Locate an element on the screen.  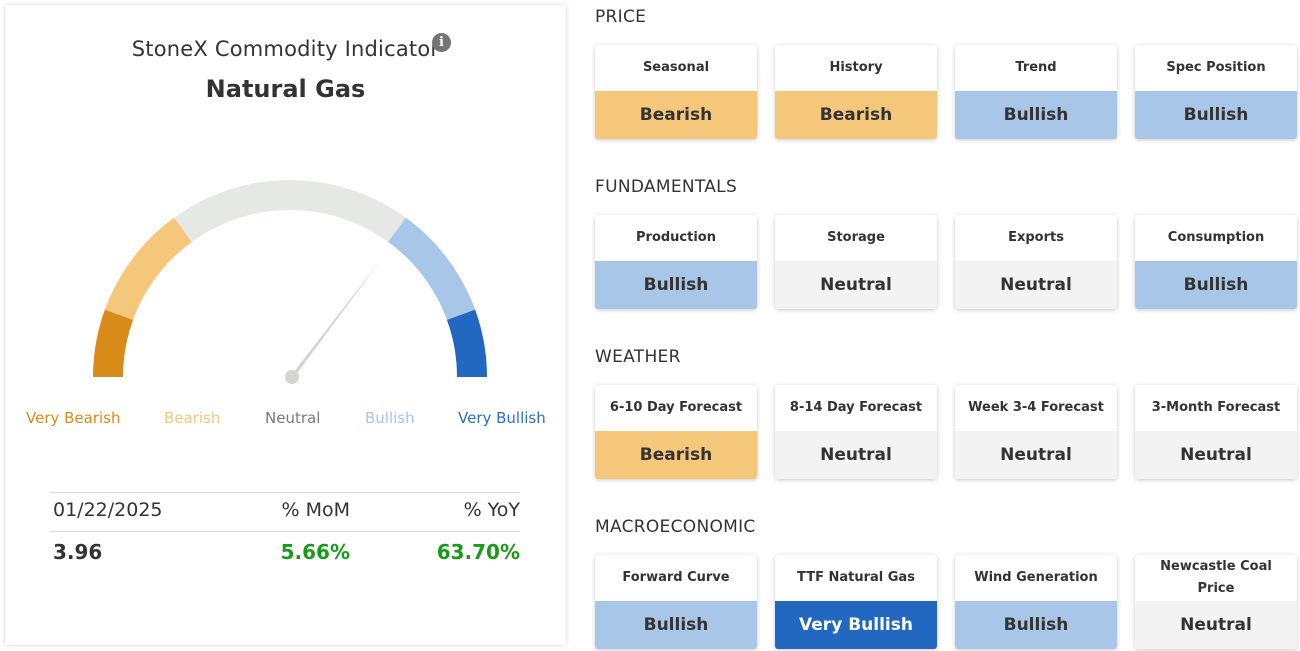
factor-tile-history: History Bearish is located at coordinates (856, 92).